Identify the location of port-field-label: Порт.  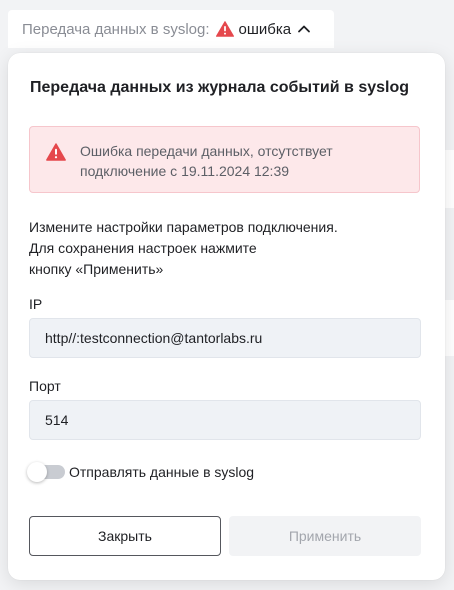
(45, 386).